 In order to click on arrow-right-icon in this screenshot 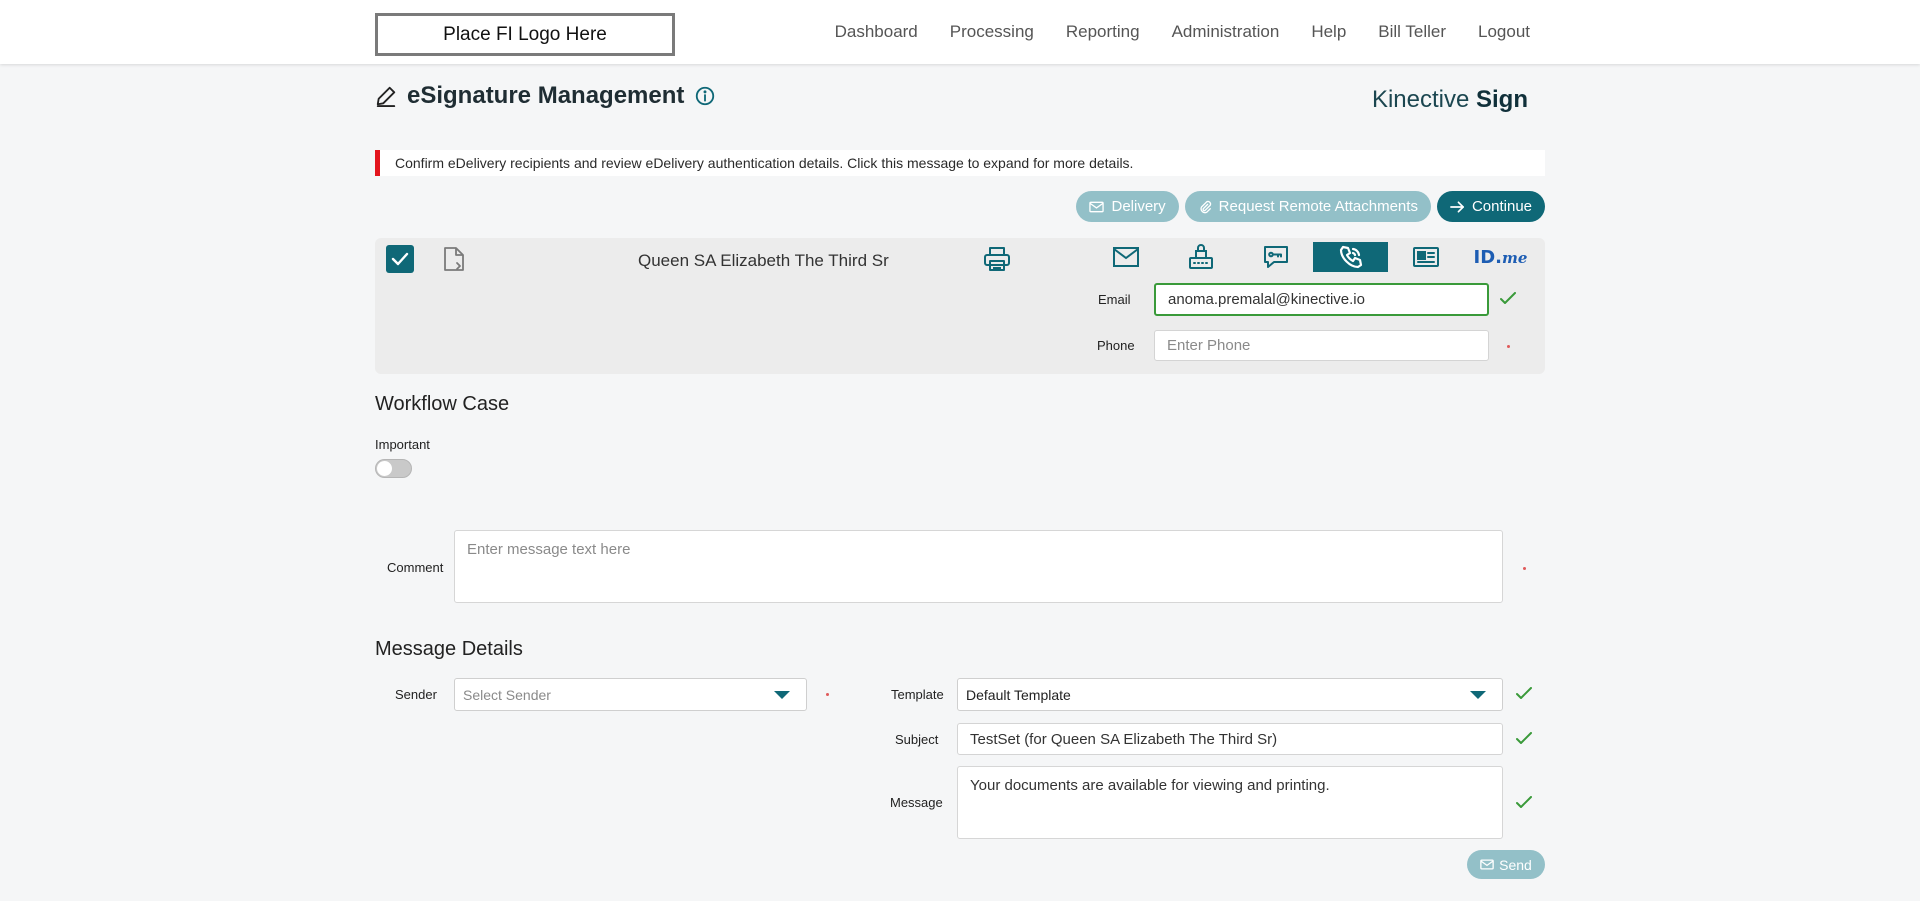, I will do `click(1457, 206)`.